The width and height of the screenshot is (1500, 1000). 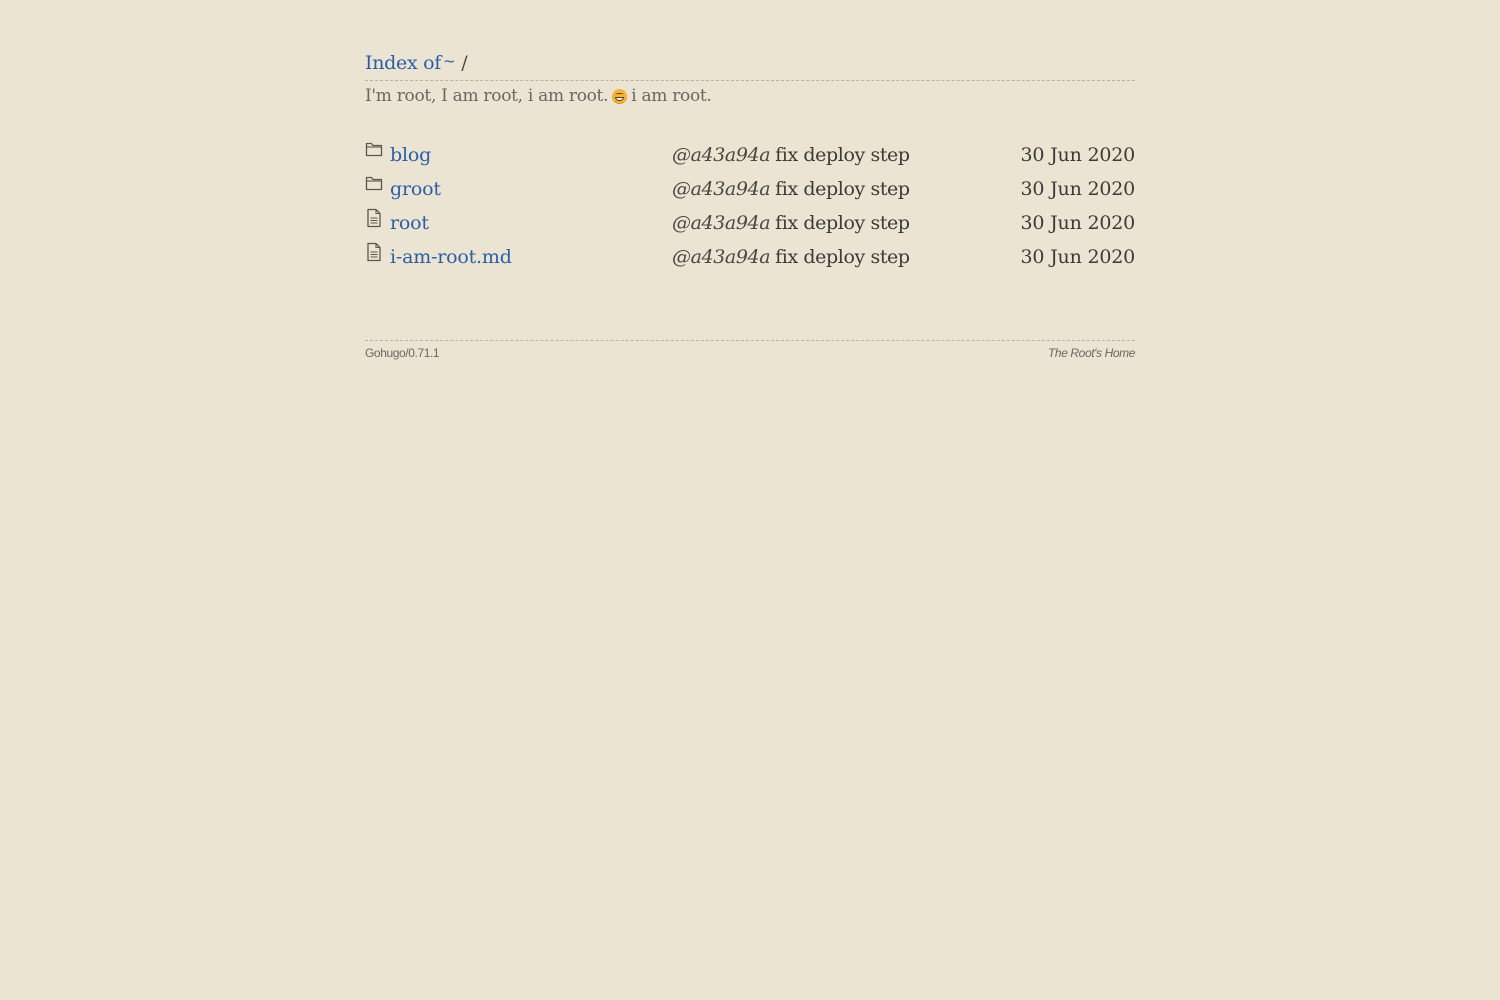 I want to click on index-of-label: Index of, so click(x=403, y=63).